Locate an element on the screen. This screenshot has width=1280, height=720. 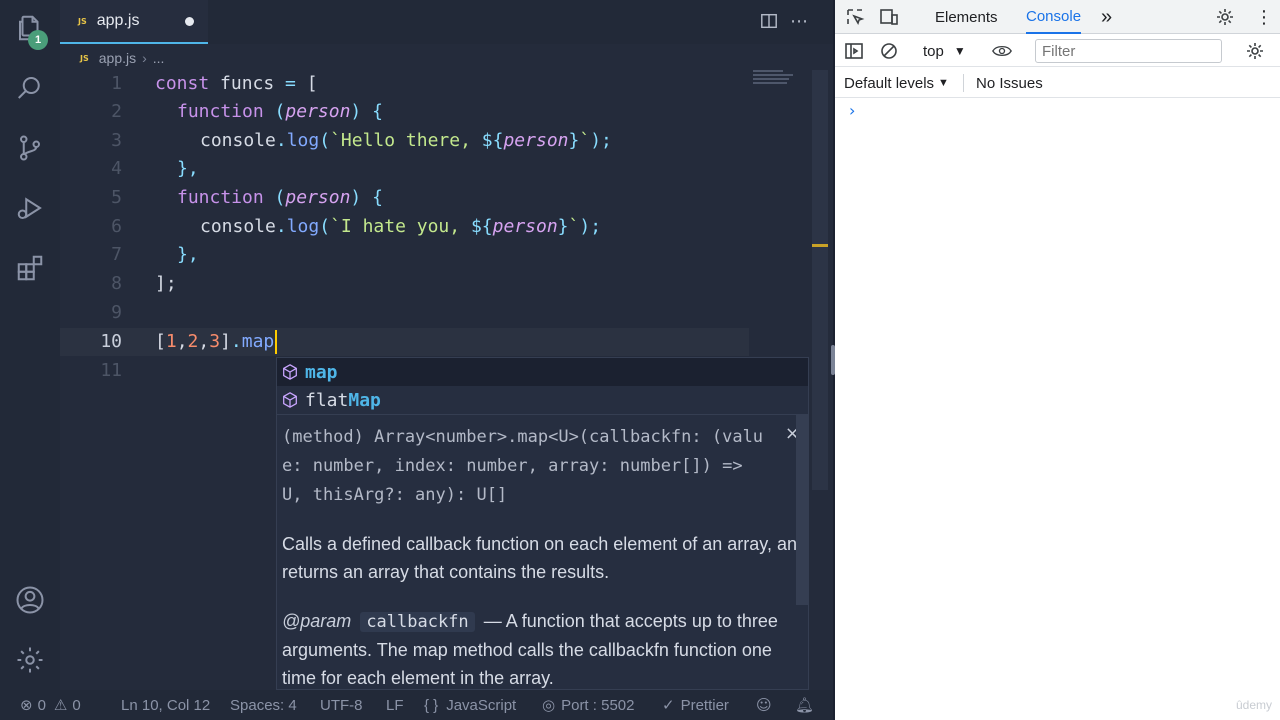
line-number: 2 is located at coordinates (116, 111).